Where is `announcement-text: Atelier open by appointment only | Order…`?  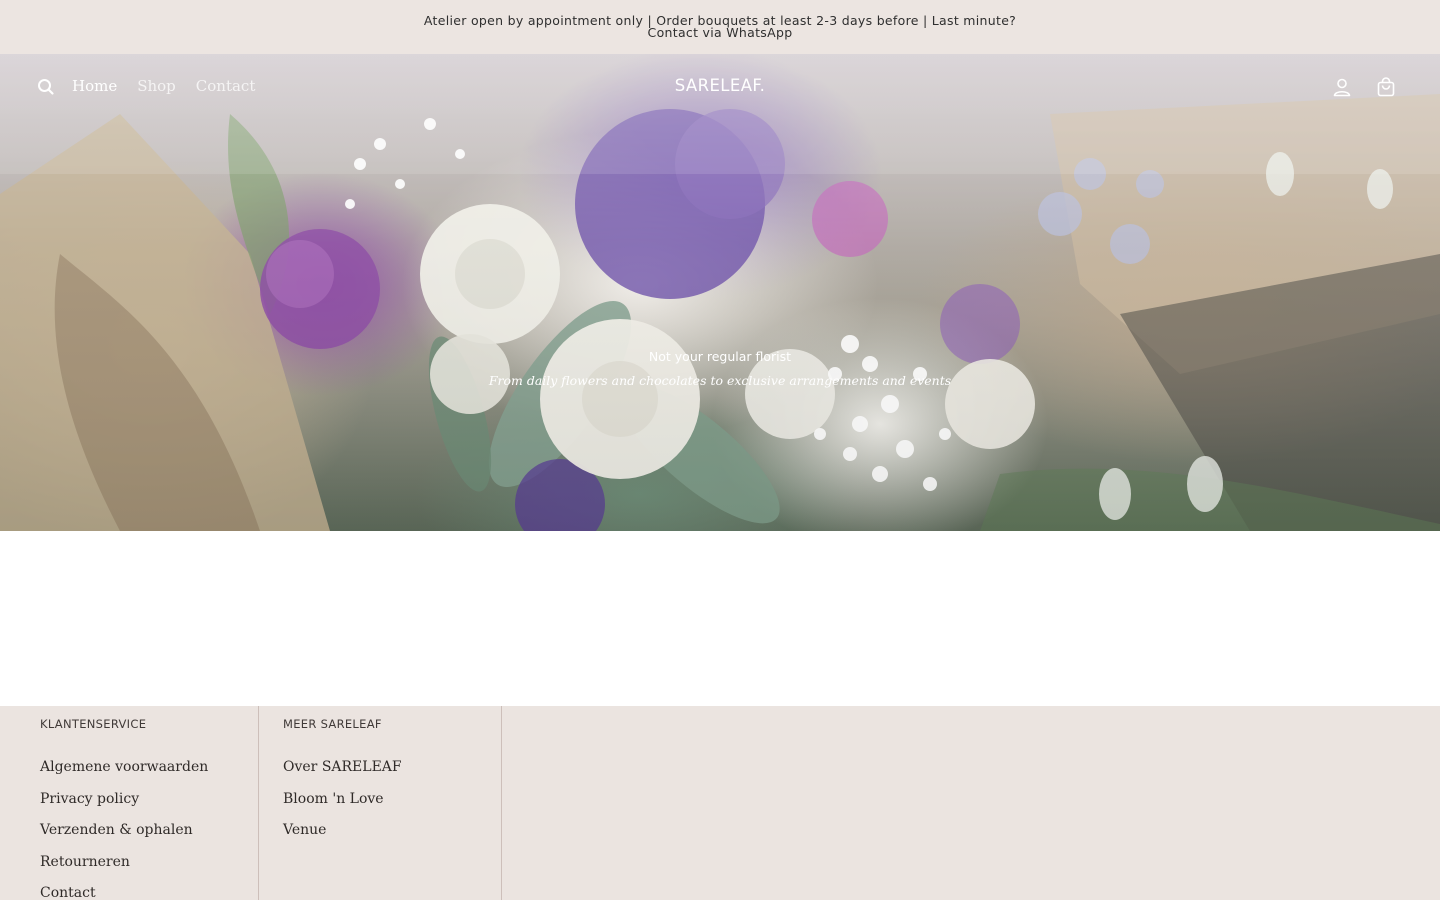
announcement-text: Atelier open by appointment only | Order… is located at coordinates (720, 26).